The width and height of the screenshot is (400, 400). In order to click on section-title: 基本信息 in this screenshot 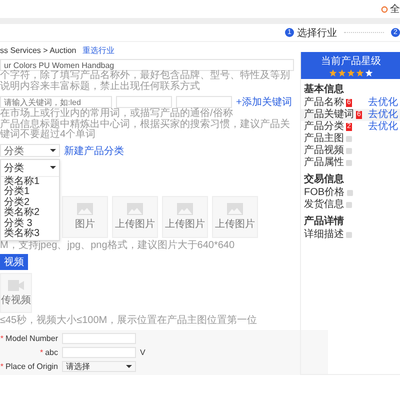, I will do `click(324, 89)`.